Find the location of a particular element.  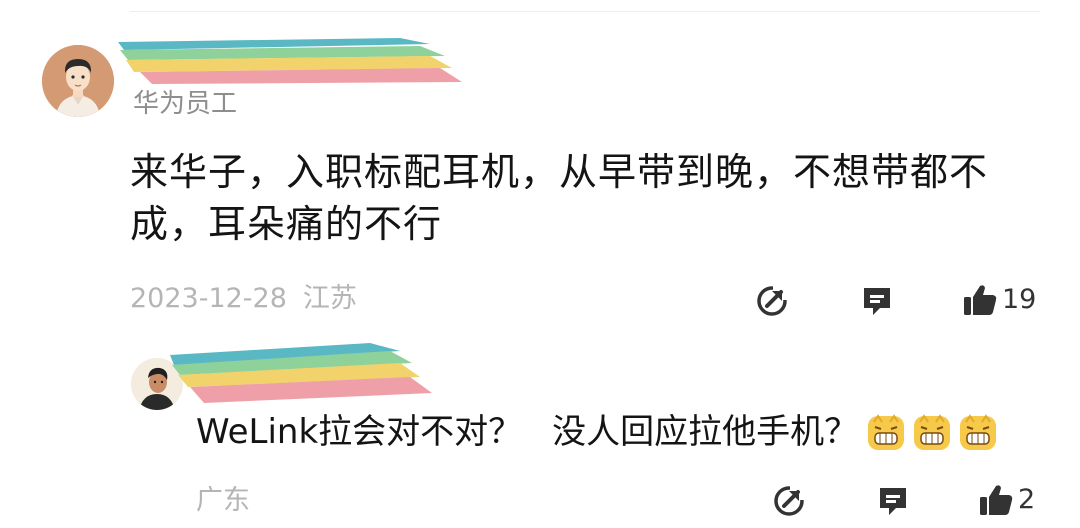

reply-like-button: 2 is located at coordinates (1006, 500).